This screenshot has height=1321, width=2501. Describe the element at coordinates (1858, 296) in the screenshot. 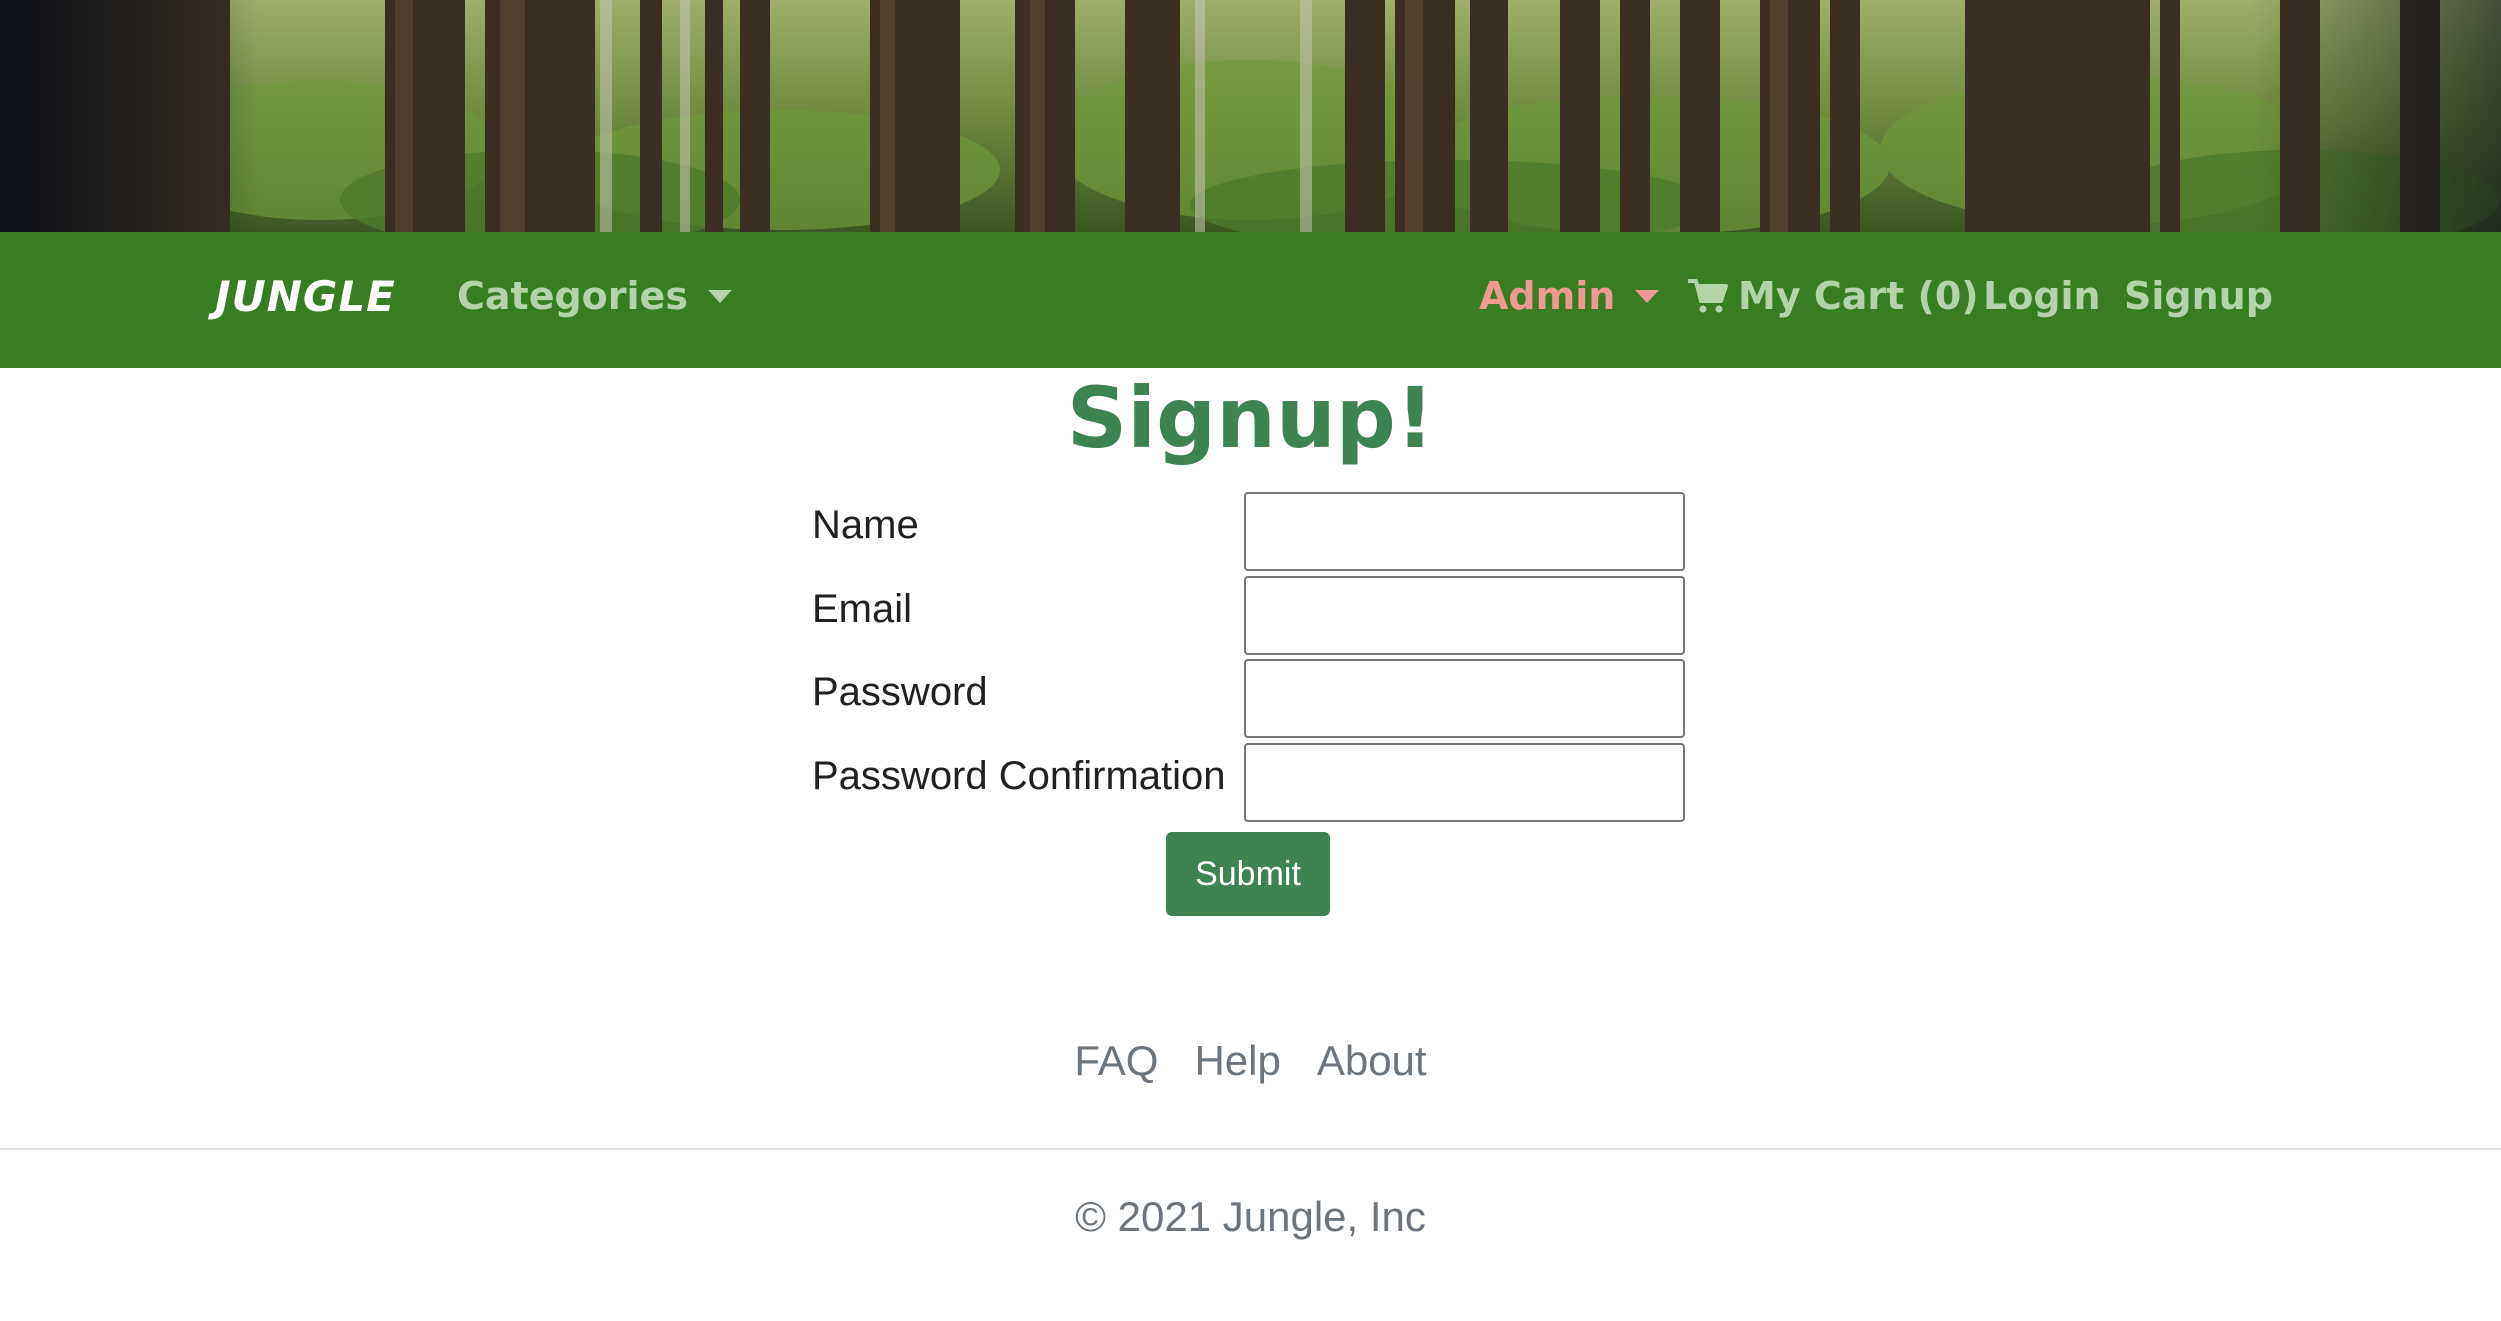

I see `my-cart-label: My Cart (0)` at that location.